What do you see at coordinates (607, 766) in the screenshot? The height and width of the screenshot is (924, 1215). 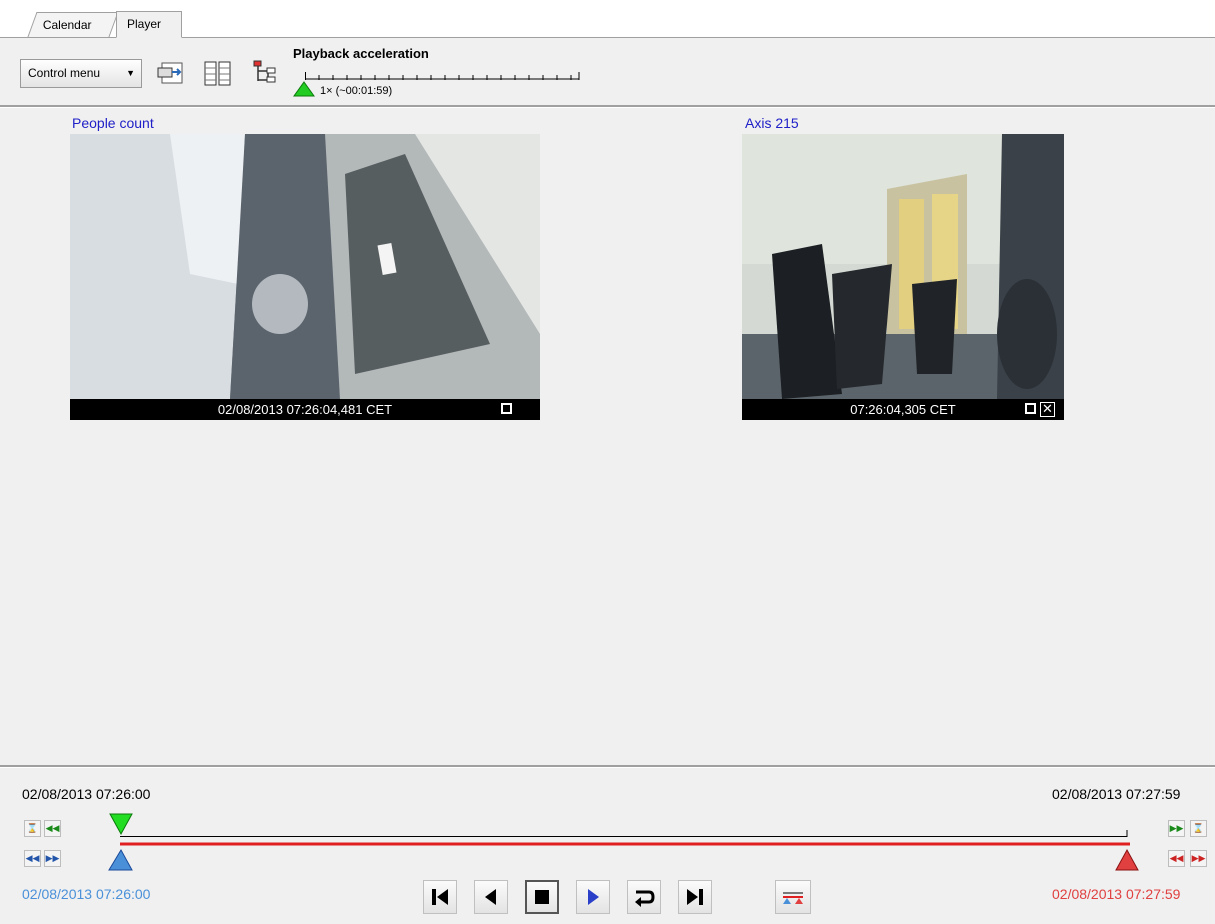 I see `timeline-separator` at bounding box center [607, 766].